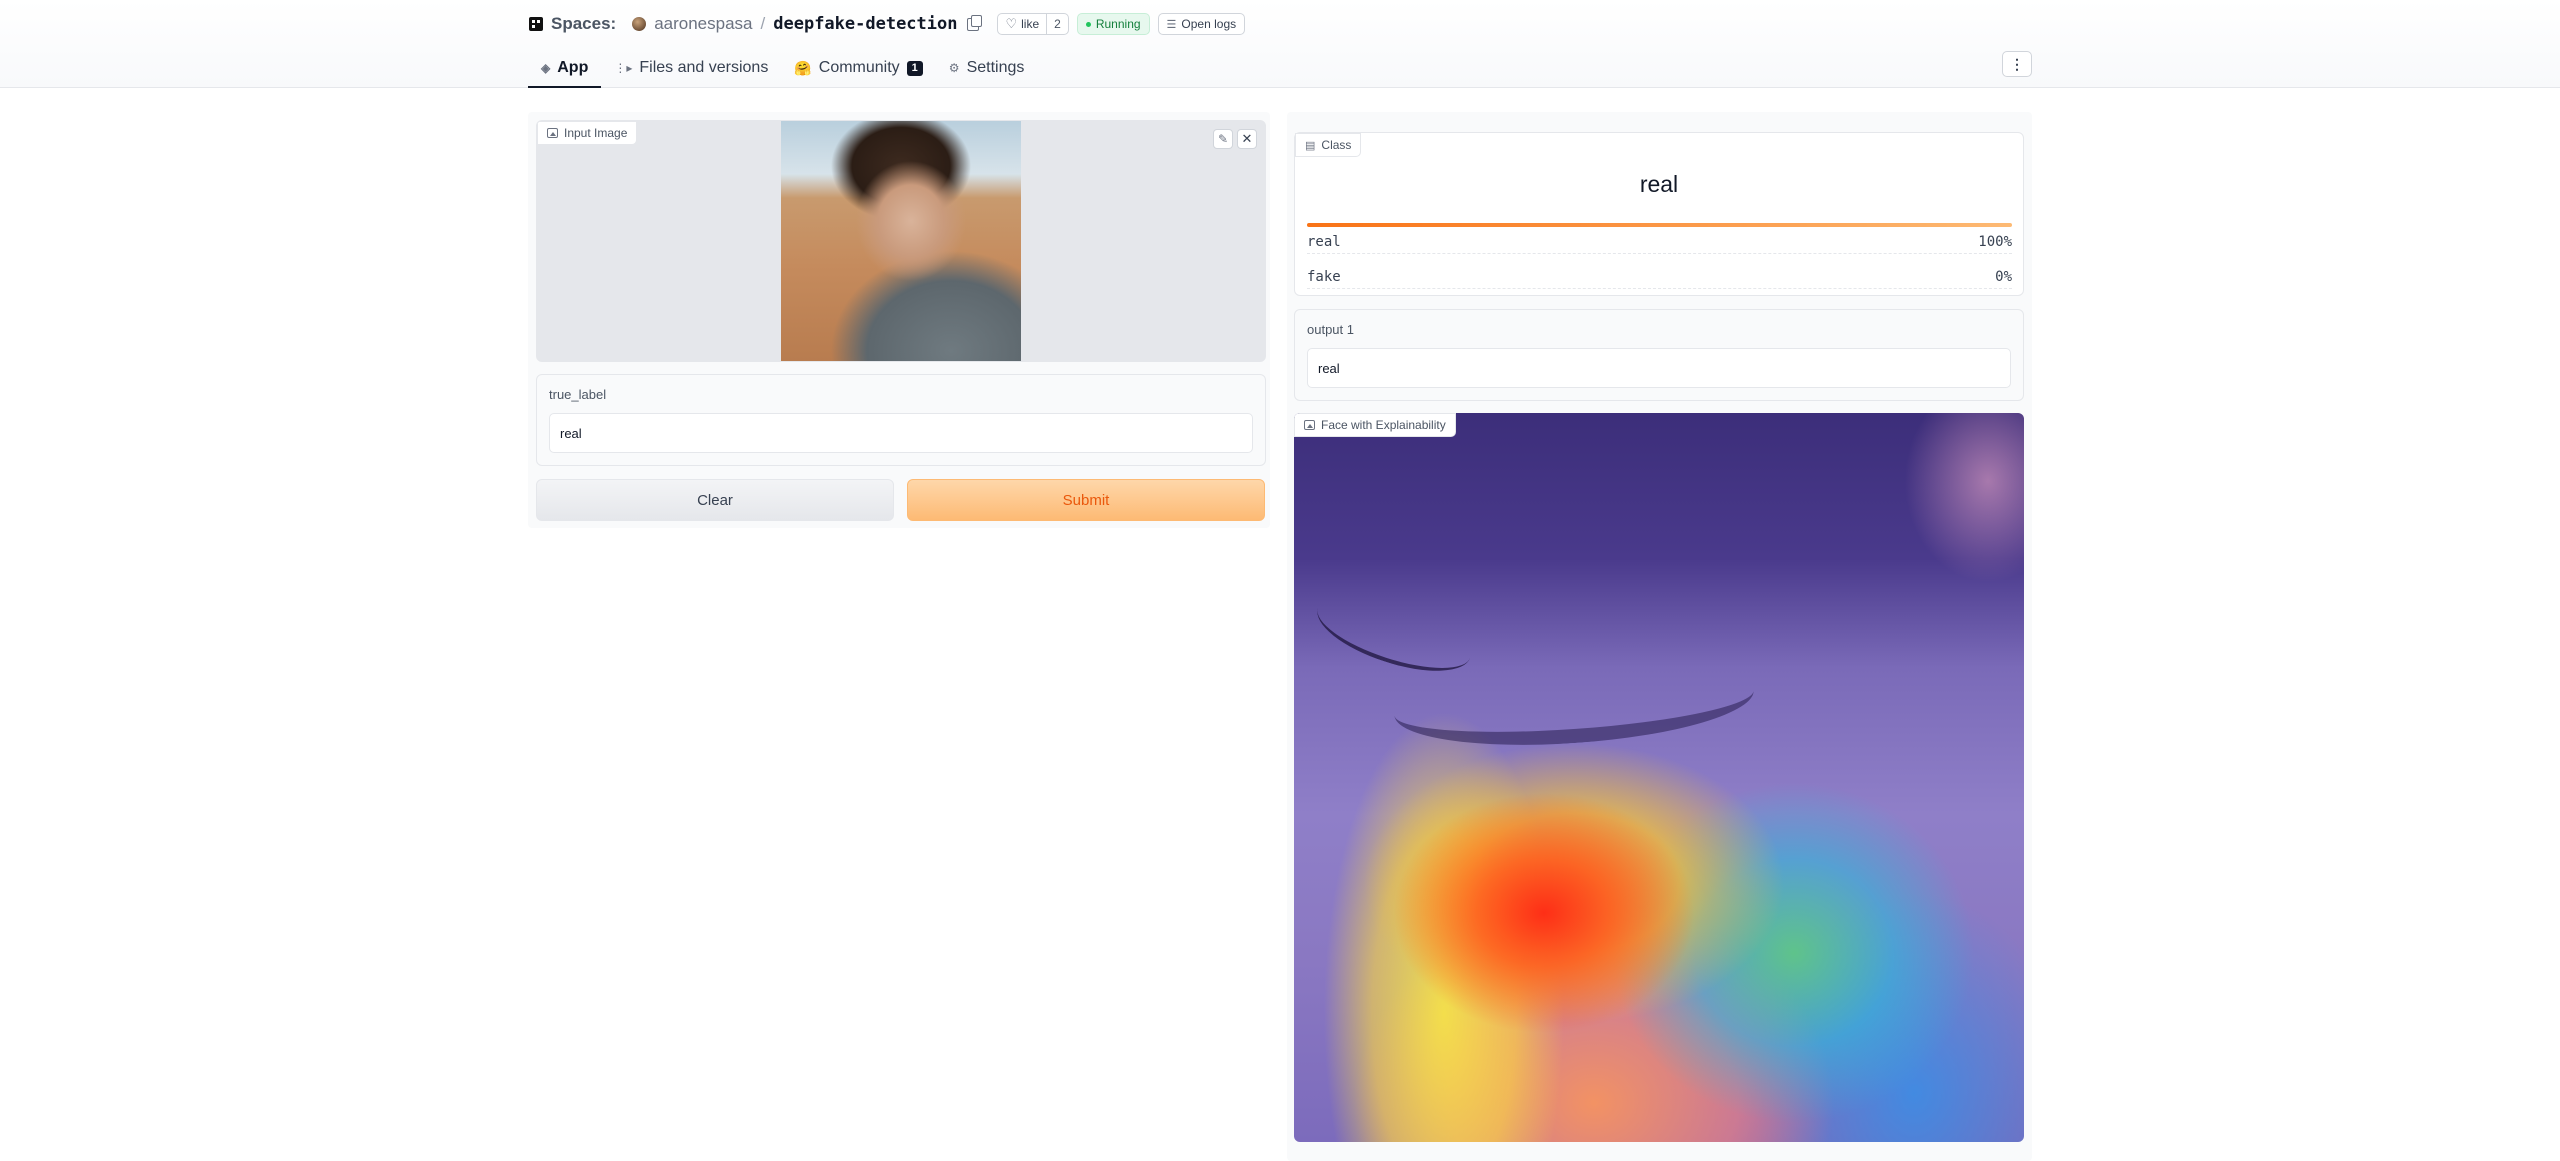 This screenshot has height=1161, width=2560. What do you see at coordinates (1659, 368) in the screenshot?
I see `output1-textbox: real` at bounding box center [1659, 368].